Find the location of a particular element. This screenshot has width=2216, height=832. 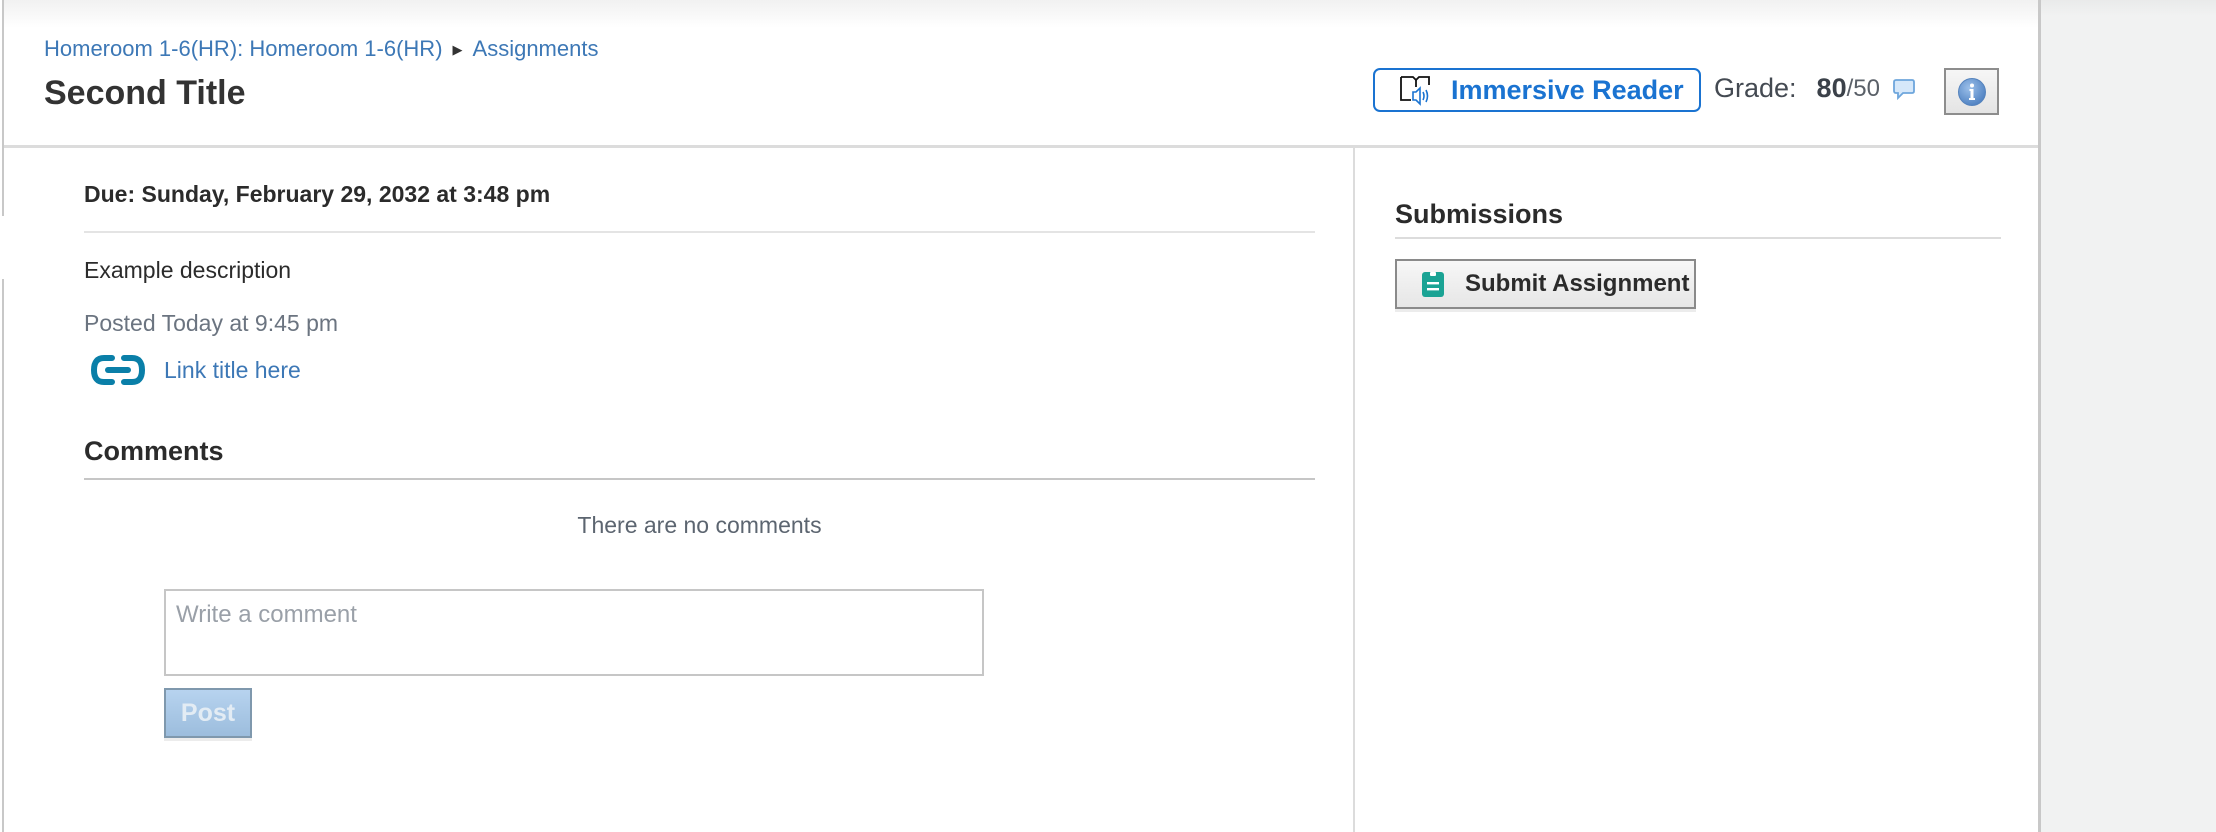

grade-comment-icon is located at coordinates (1904, 89).